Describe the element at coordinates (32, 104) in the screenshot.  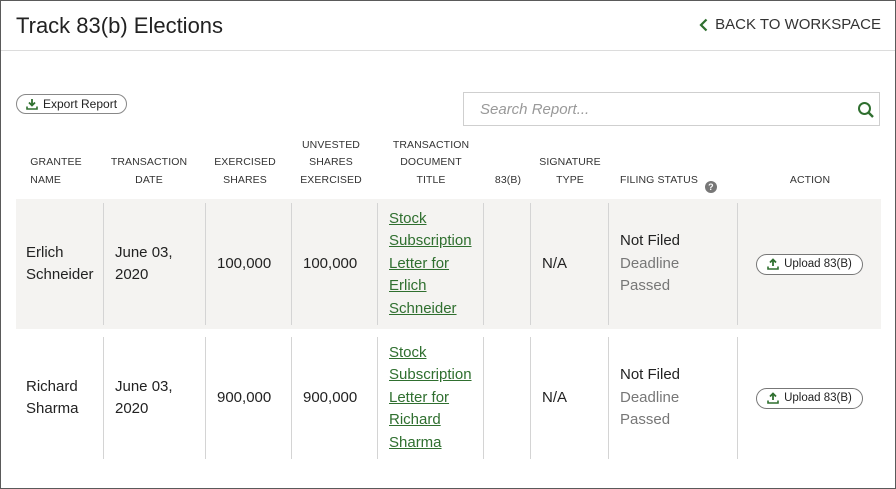
I see `download-icon` at that location.